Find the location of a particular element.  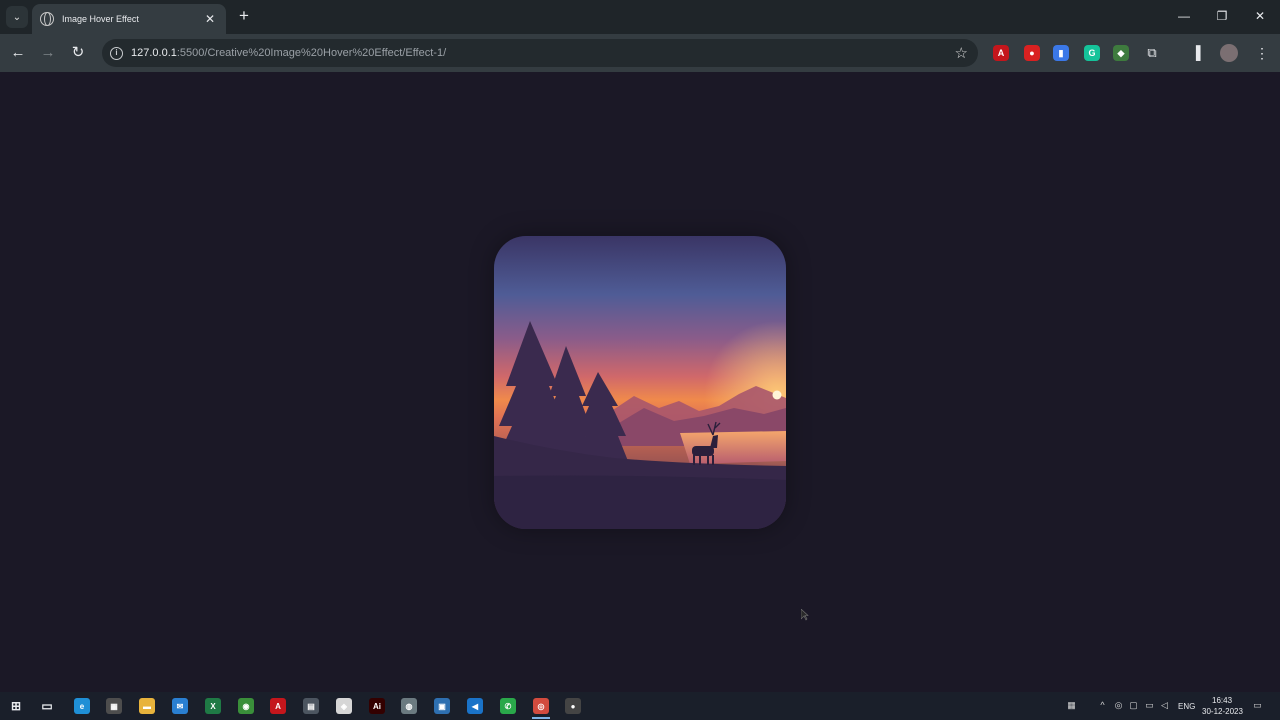

illustrator-icon: Ai is located at coordinates (377, 706).